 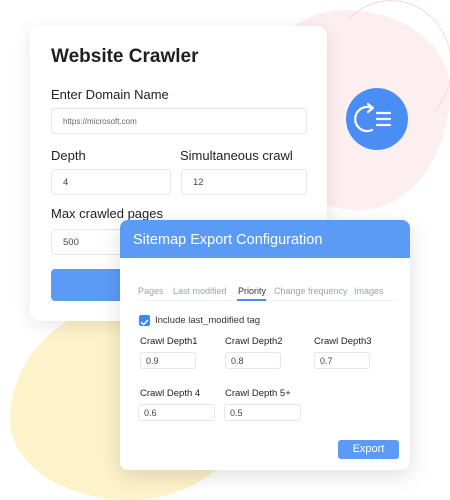 What do you see at coordinates (369, 291) in the screenshot?
I see `tab-images: Images` at bounding box center [369, 291].